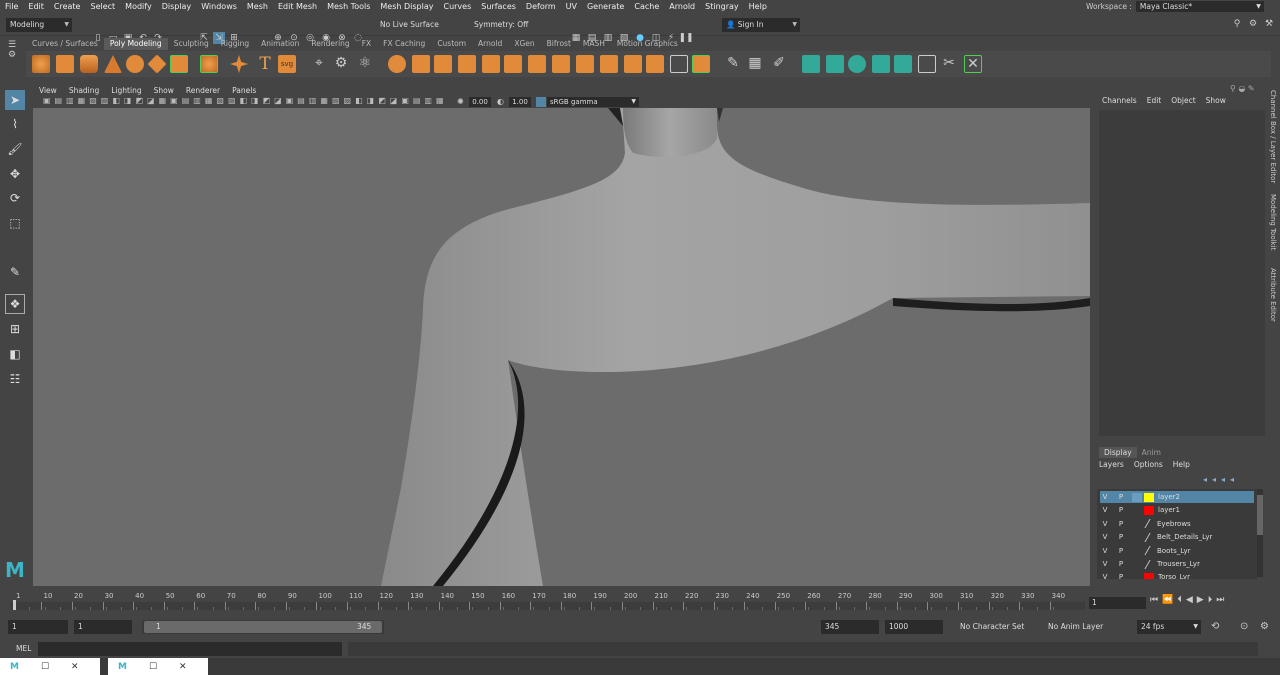 This screenshot has height=675, width=1280. Describe the element at coordinates (287, 64) in the screenshot. I see `svg-tool-icon: svg` at that location.